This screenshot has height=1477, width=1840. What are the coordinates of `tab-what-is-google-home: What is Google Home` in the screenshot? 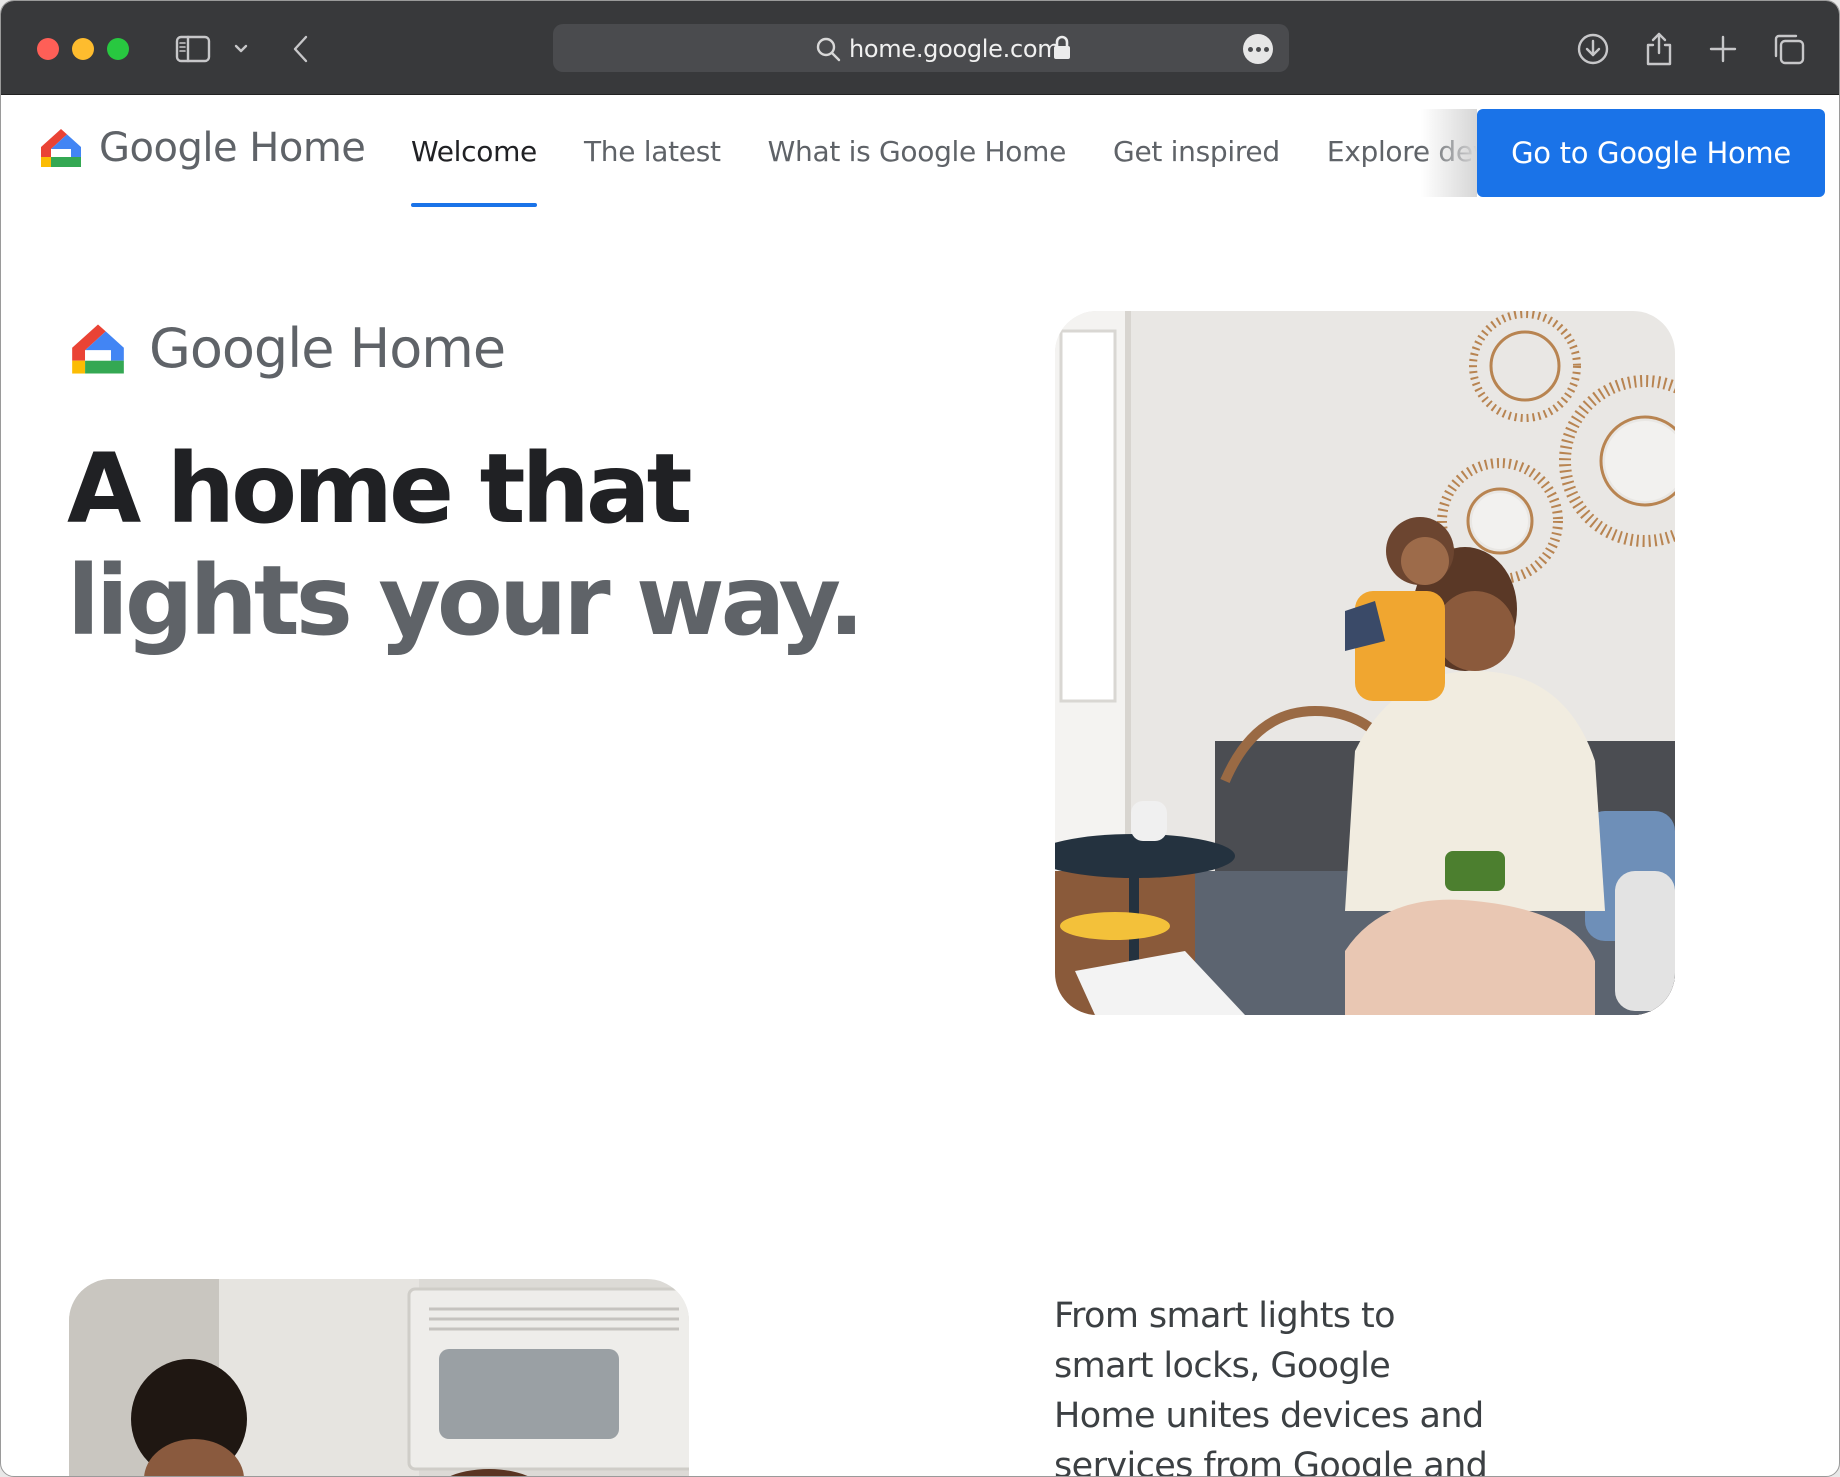 It's located at (917, 151).